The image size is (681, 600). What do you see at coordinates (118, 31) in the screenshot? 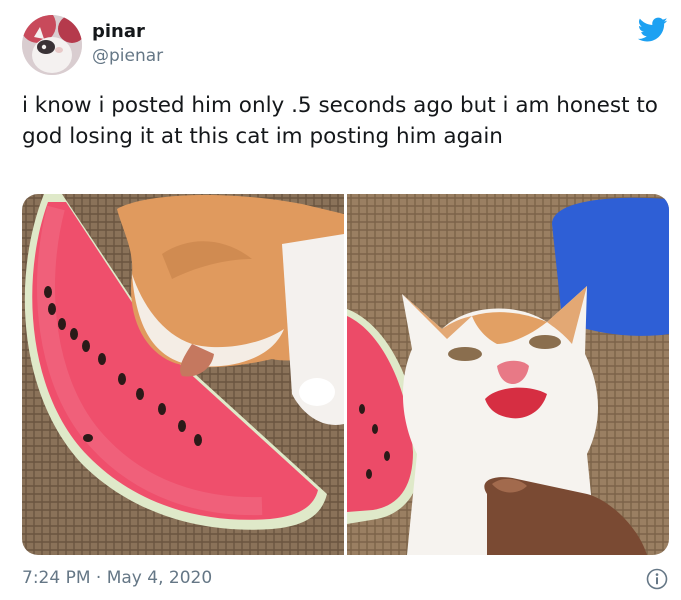
I see `display-name: pinar` at bounding box center [118, 31].